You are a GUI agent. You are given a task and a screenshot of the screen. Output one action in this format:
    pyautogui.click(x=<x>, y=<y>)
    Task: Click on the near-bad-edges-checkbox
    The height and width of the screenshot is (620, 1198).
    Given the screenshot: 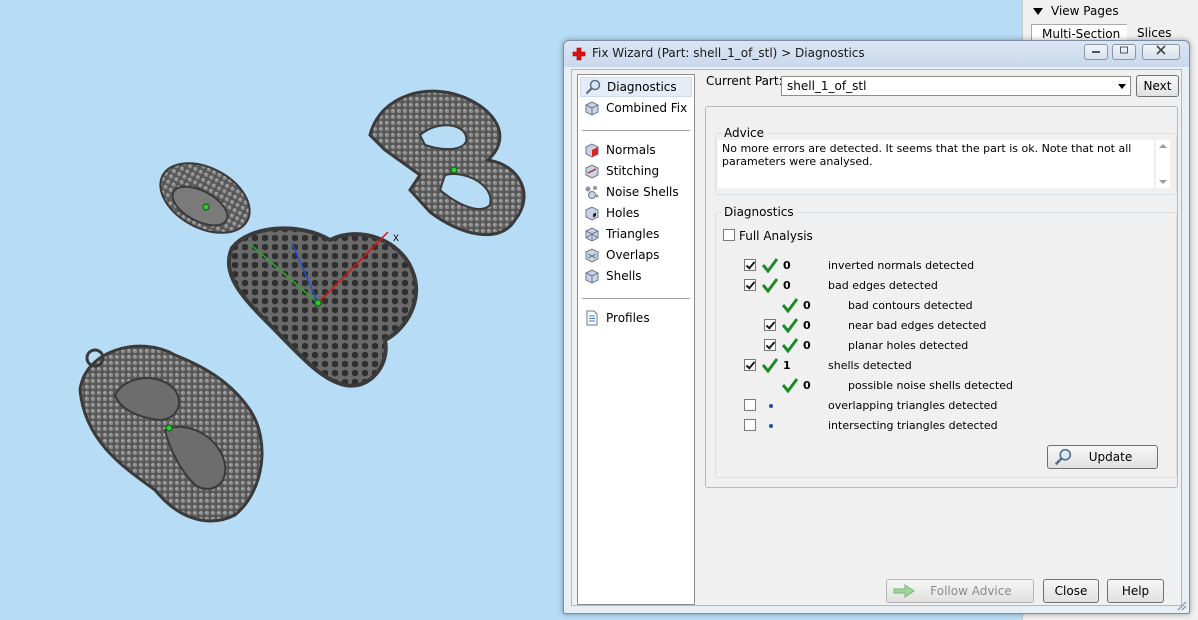 What is the action you would take?
    pyautogui.click(x=770, y=325)
    